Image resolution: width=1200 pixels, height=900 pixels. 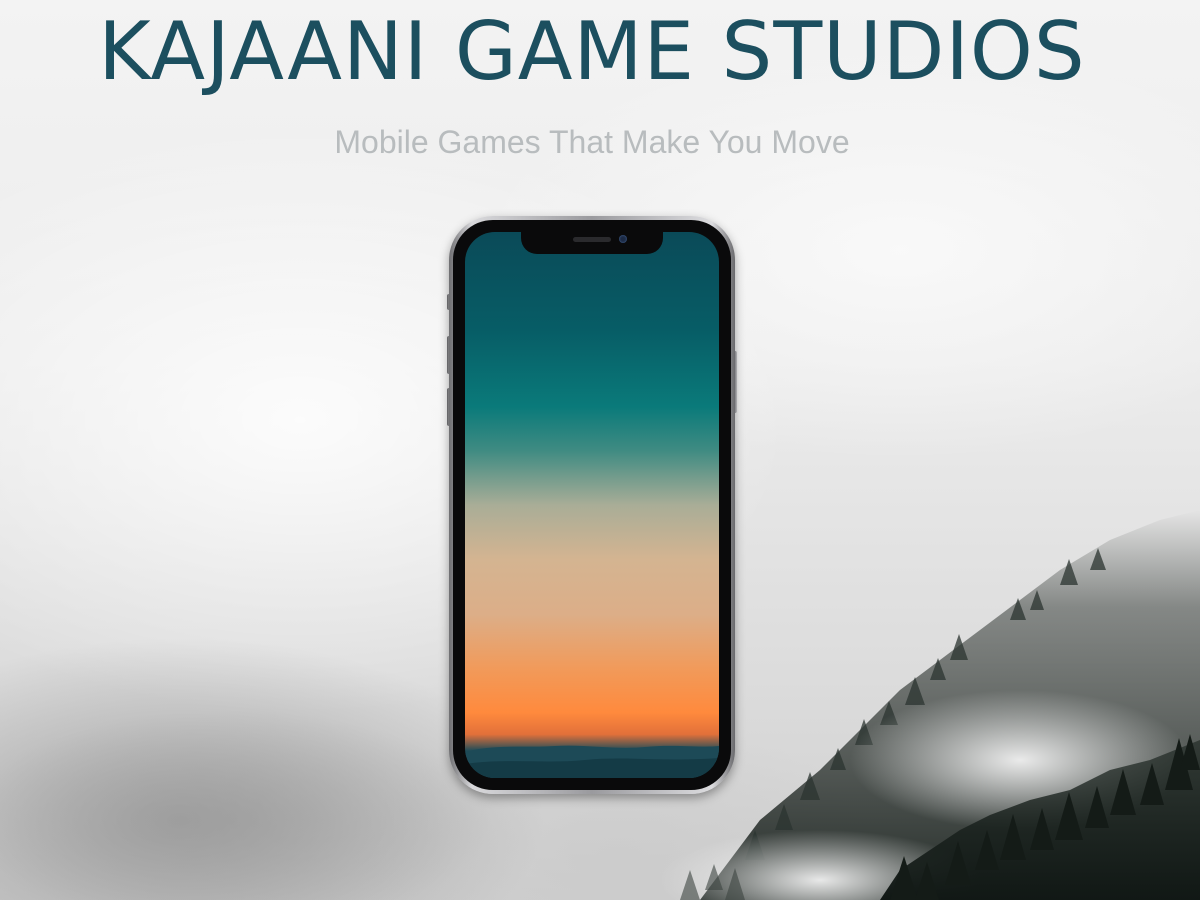 I want to click on phone-notch, so click(x=592, y=243).